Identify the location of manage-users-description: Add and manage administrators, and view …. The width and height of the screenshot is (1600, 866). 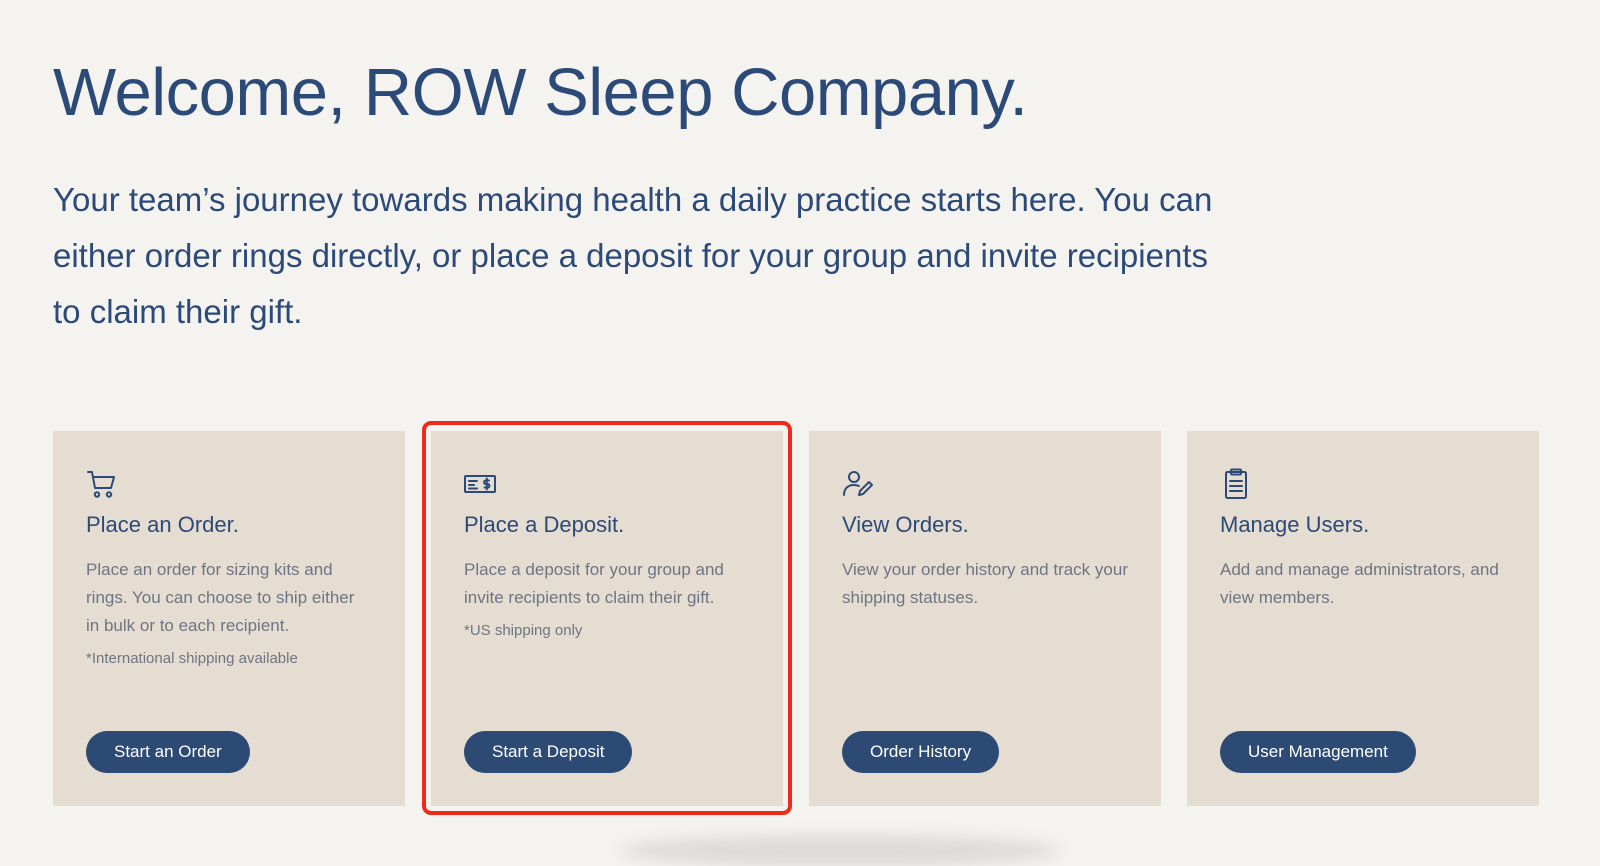
(1359, 583).